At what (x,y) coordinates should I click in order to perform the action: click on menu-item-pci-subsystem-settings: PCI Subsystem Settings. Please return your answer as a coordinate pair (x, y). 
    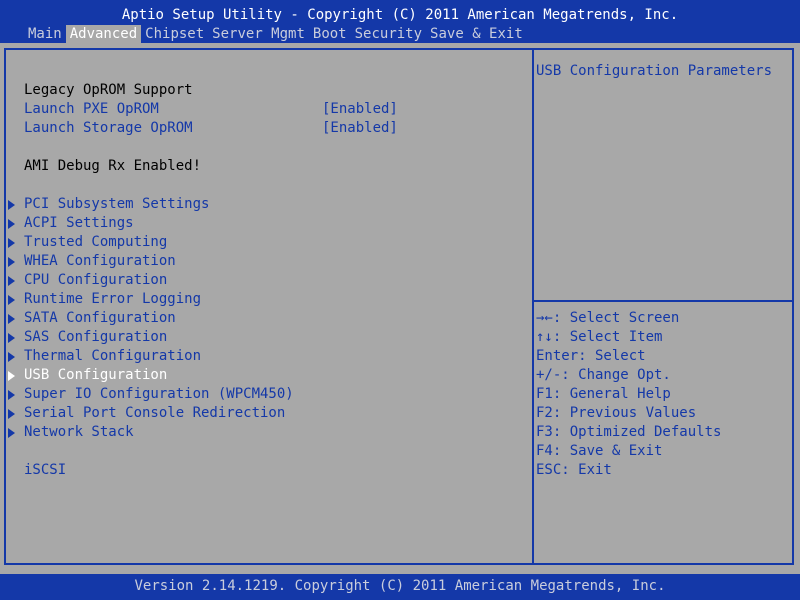
    Looking at the image, I should click on (266, 204).